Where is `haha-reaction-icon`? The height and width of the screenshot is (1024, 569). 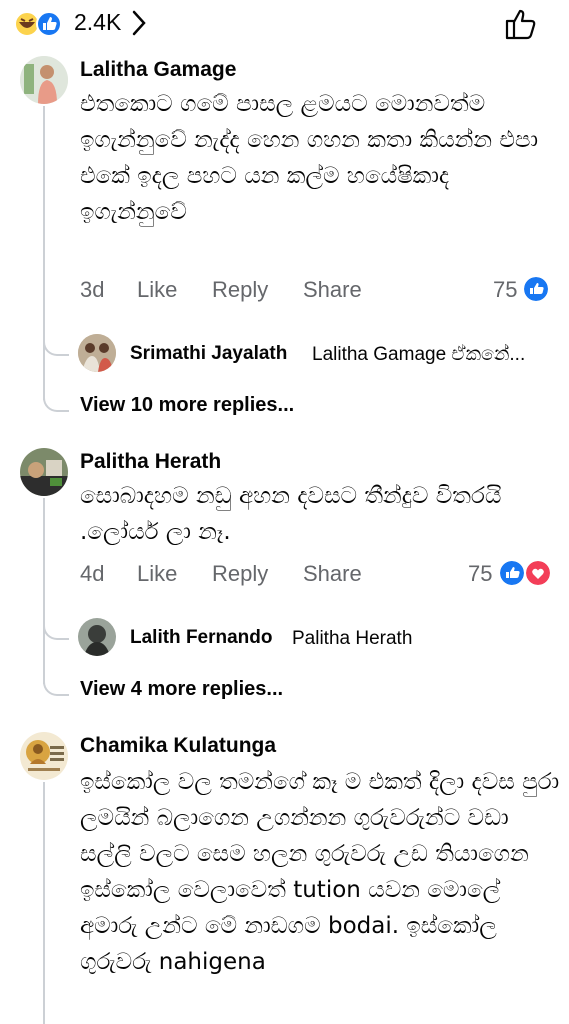
haha-reaction-icon is located at coordinates (38, 24).